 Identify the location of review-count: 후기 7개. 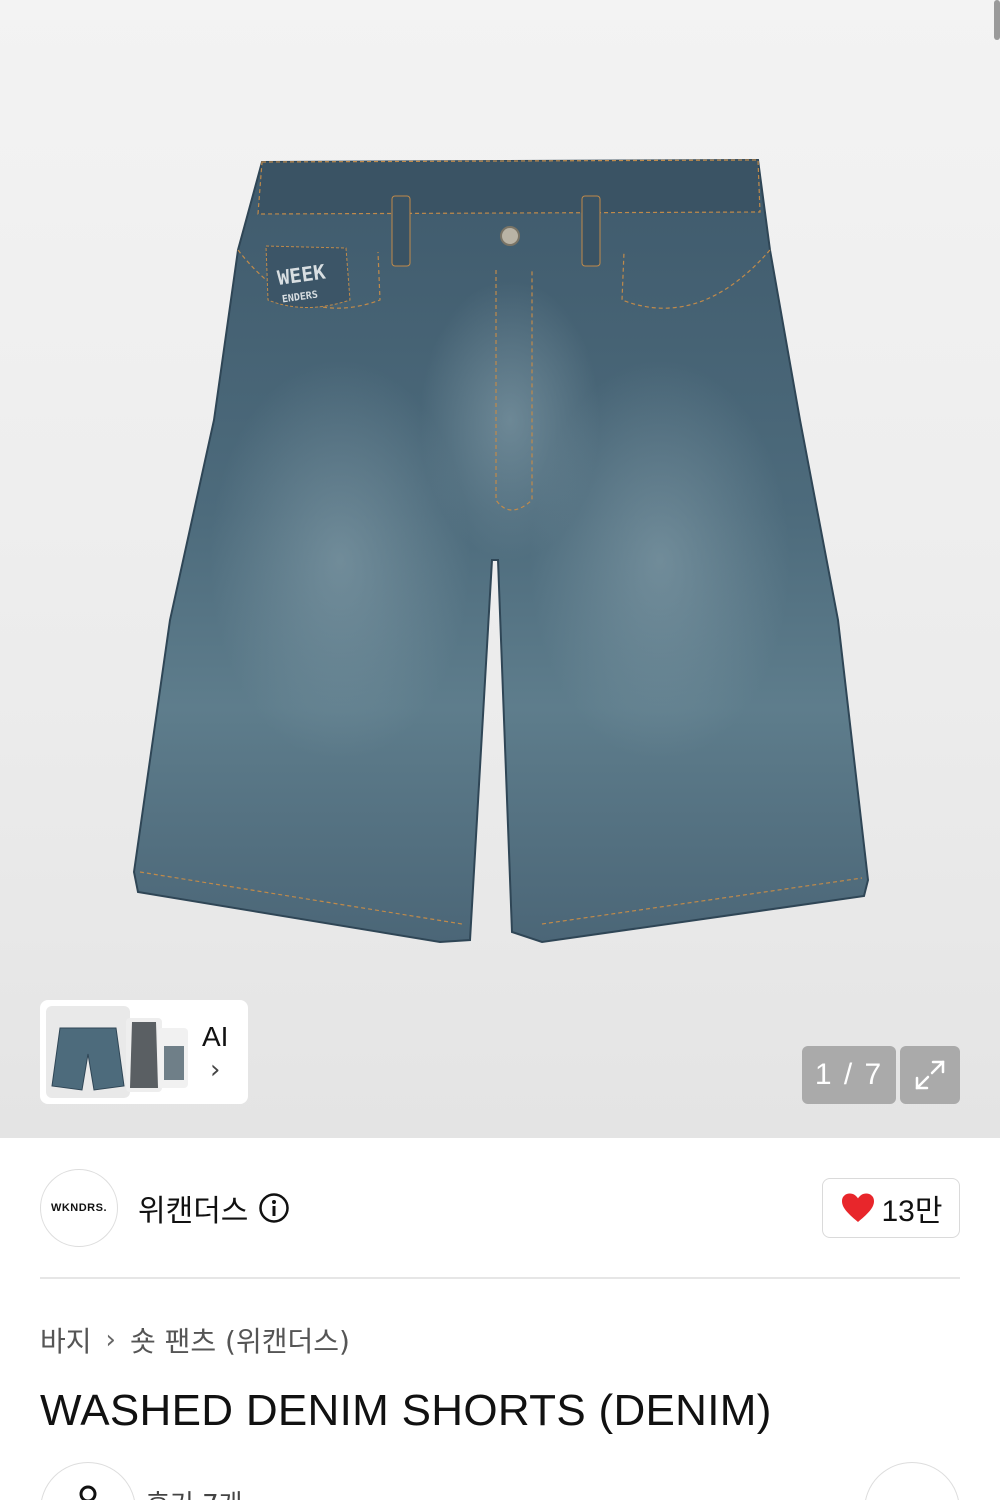
(194, 1492).